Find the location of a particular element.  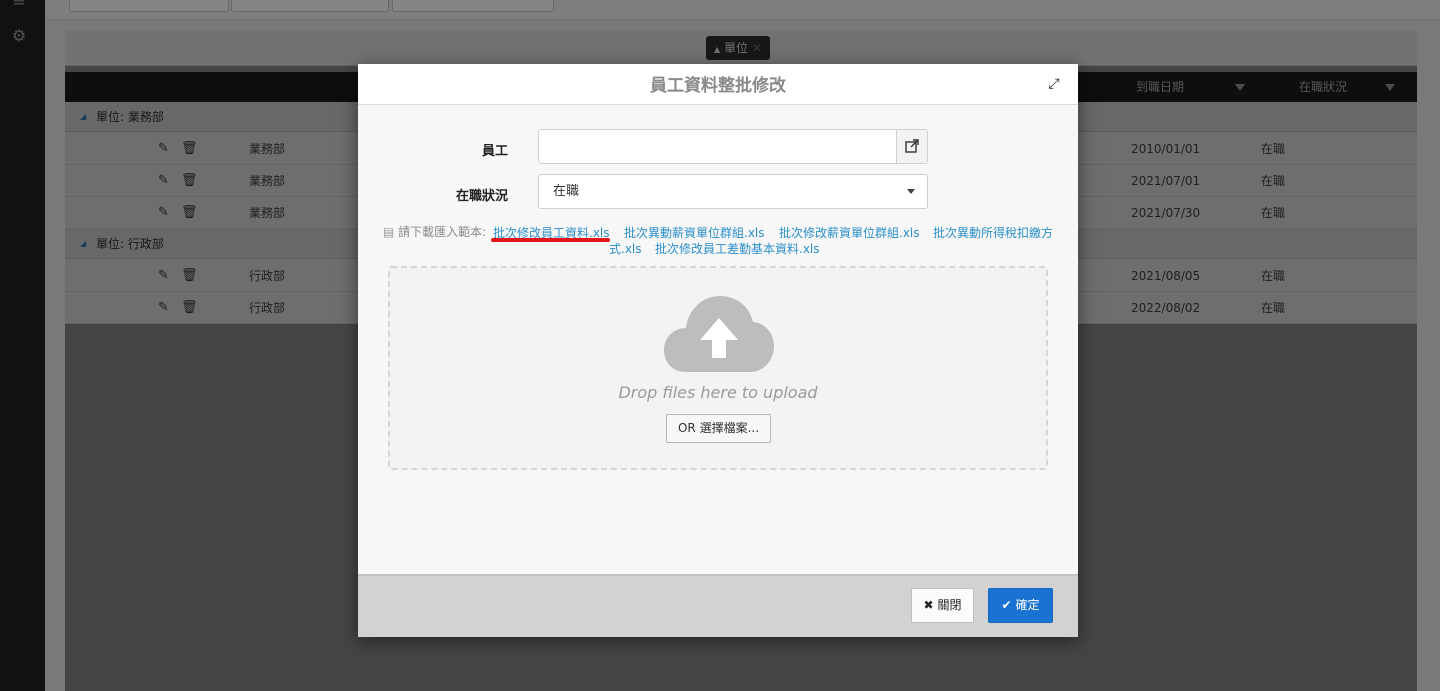

template-prefix: ▤ 請下載匯入範本: is located at coordinates (434, 232).